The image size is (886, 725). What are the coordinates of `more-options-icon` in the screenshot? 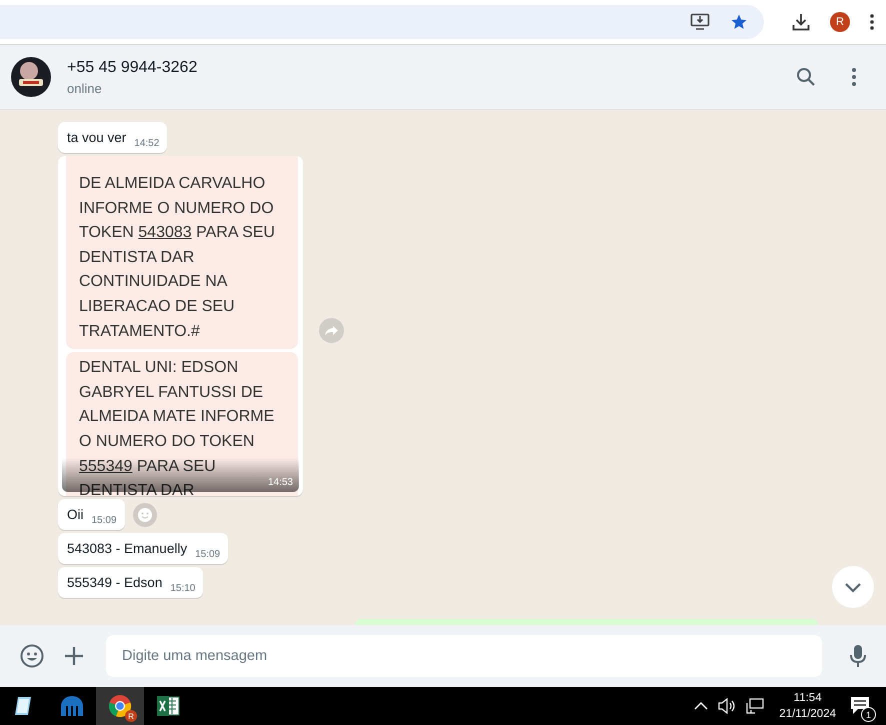 It's located at (872, 22).